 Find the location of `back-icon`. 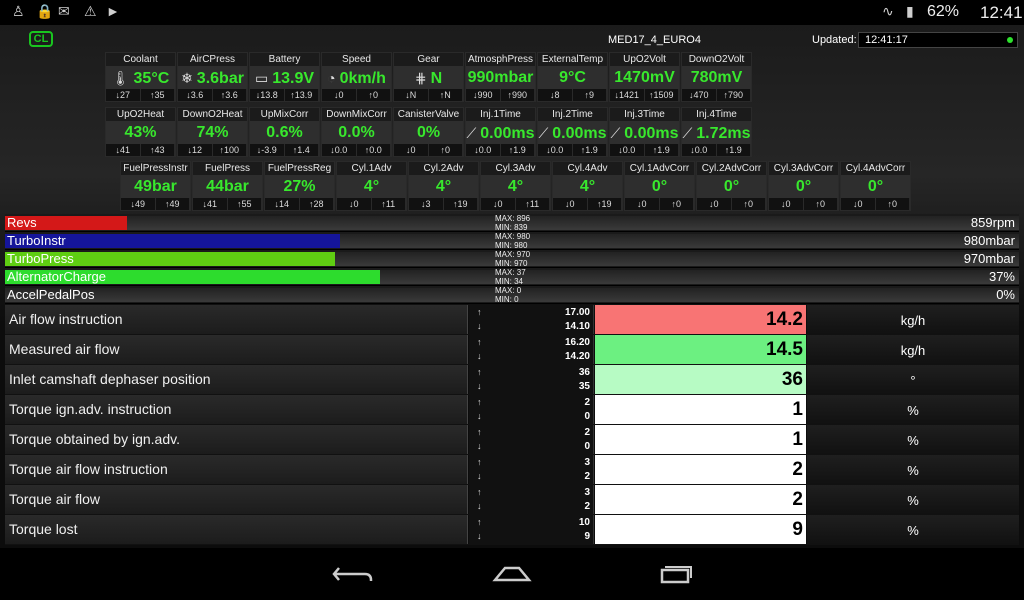

back-icon is located at coordinates (352, 573).